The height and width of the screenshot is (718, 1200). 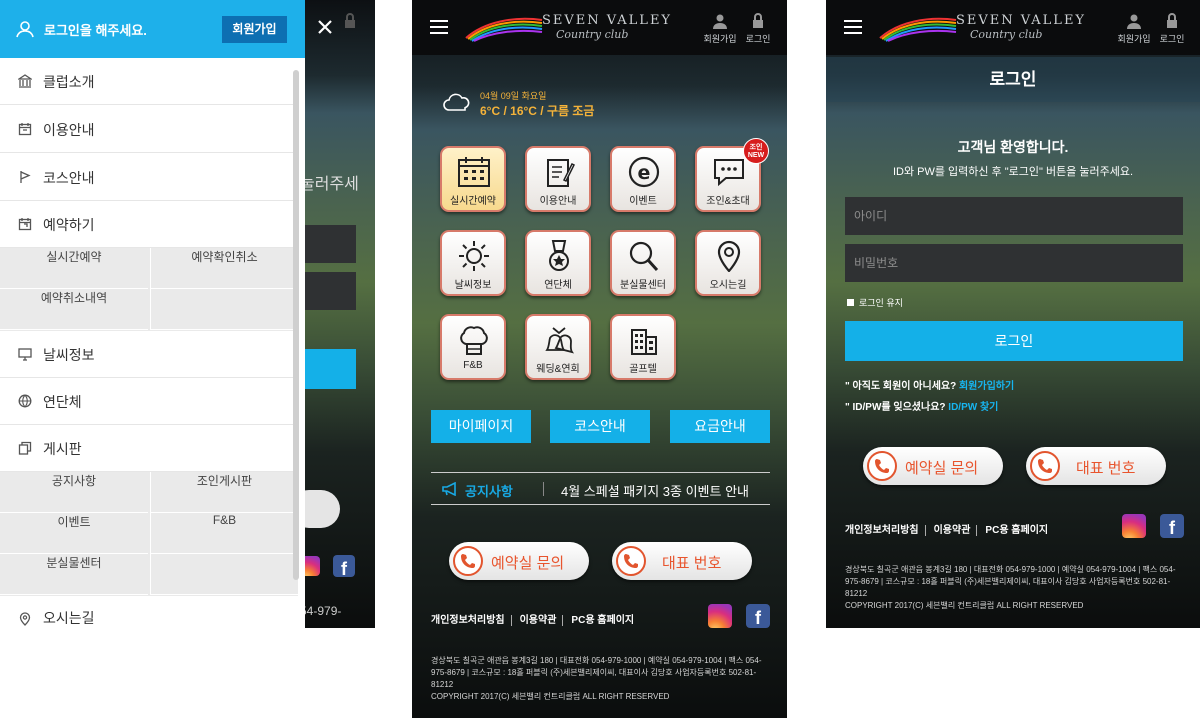 I want to click on notice-bar: 공지사항 4월 스페셜 패키지 3종 이벤트 안내, so click(x=600, y=488).